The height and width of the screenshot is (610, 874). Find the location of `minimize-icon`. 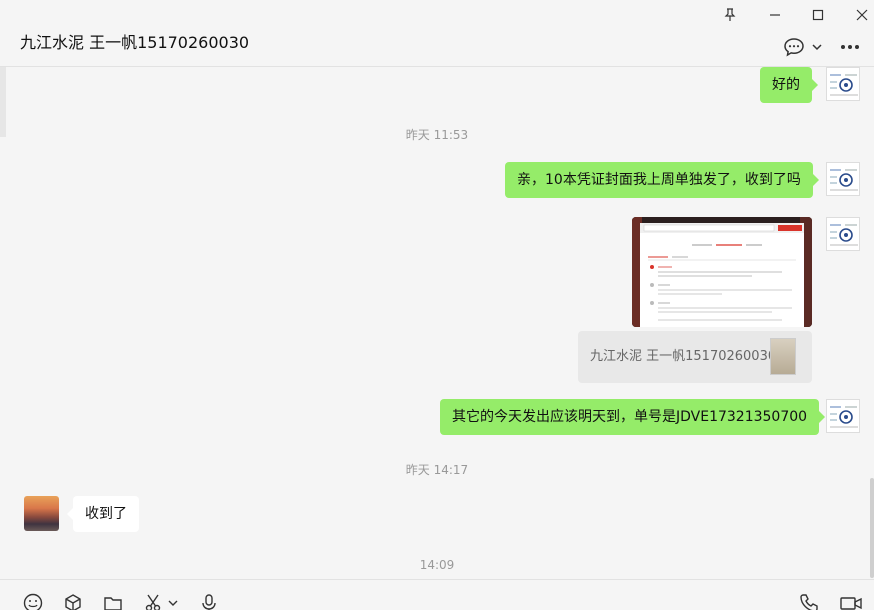

minimize-icon is located at coordinates (775, 15).